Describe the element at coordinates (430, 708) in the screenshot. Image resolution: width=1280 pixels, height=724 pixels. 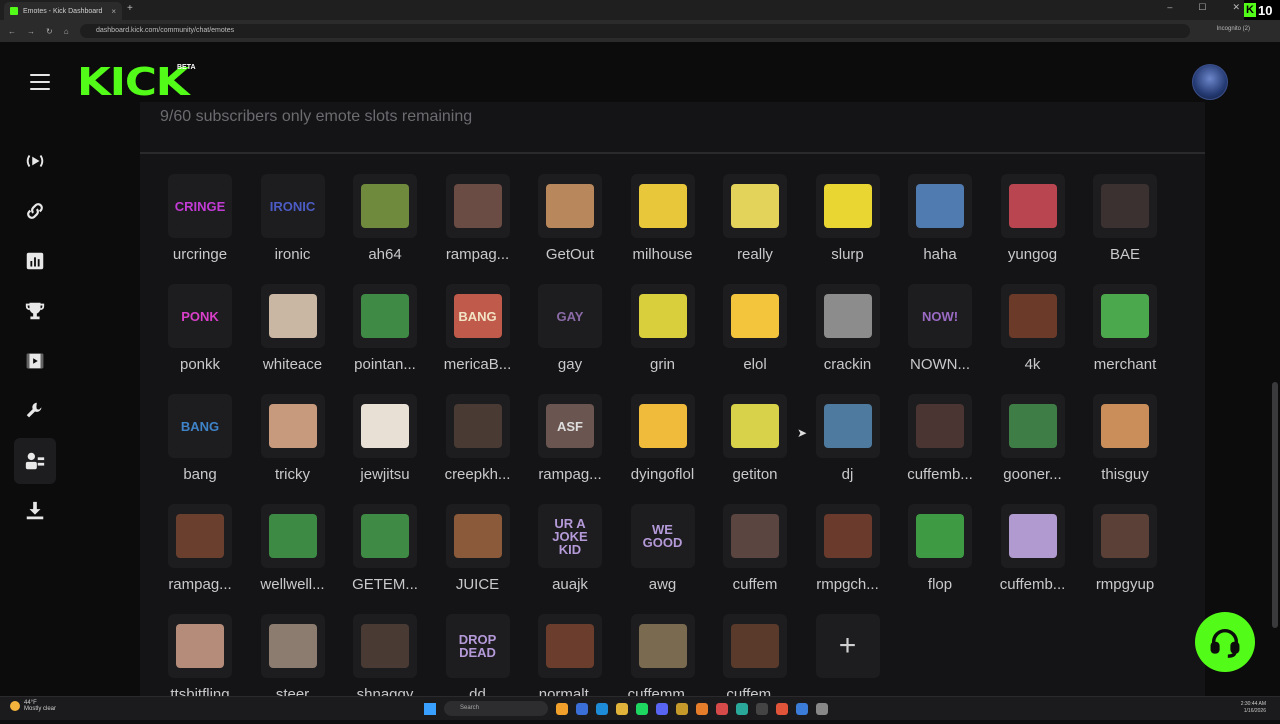
I see `windows-start-icon` at that location.